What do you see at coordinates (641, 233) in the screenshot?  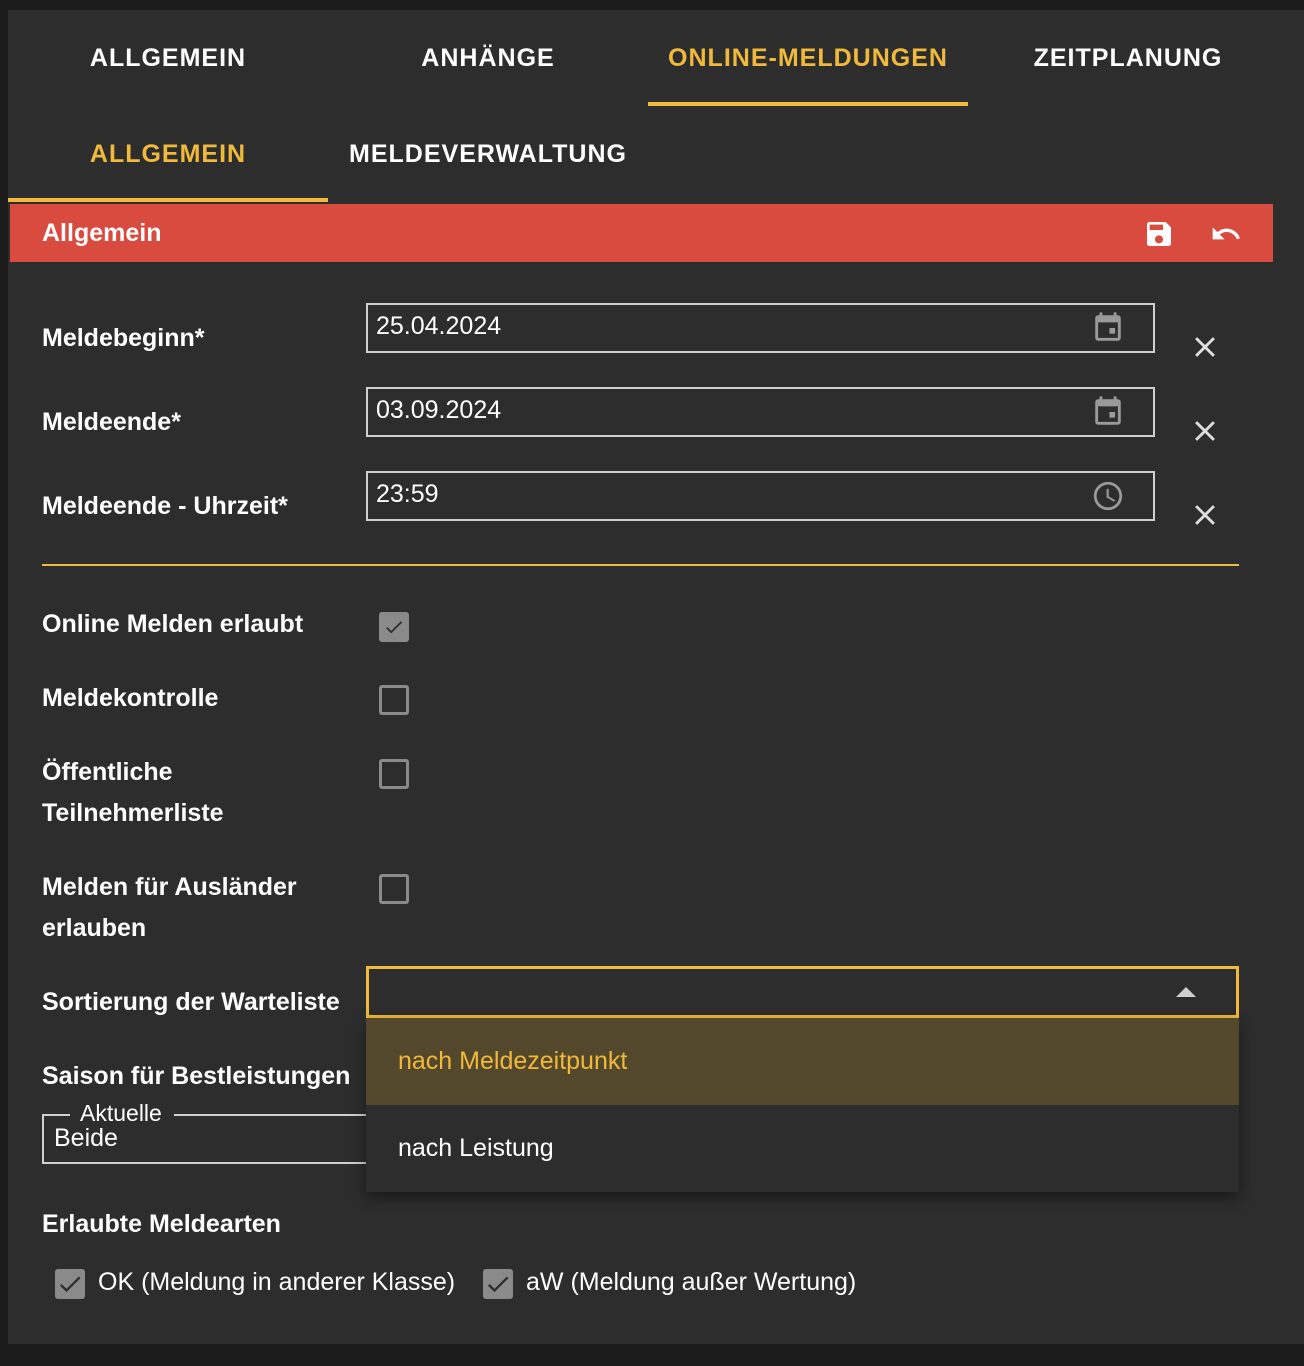 I see `panel-header: Allgemein` at bounding box center [641, 233].